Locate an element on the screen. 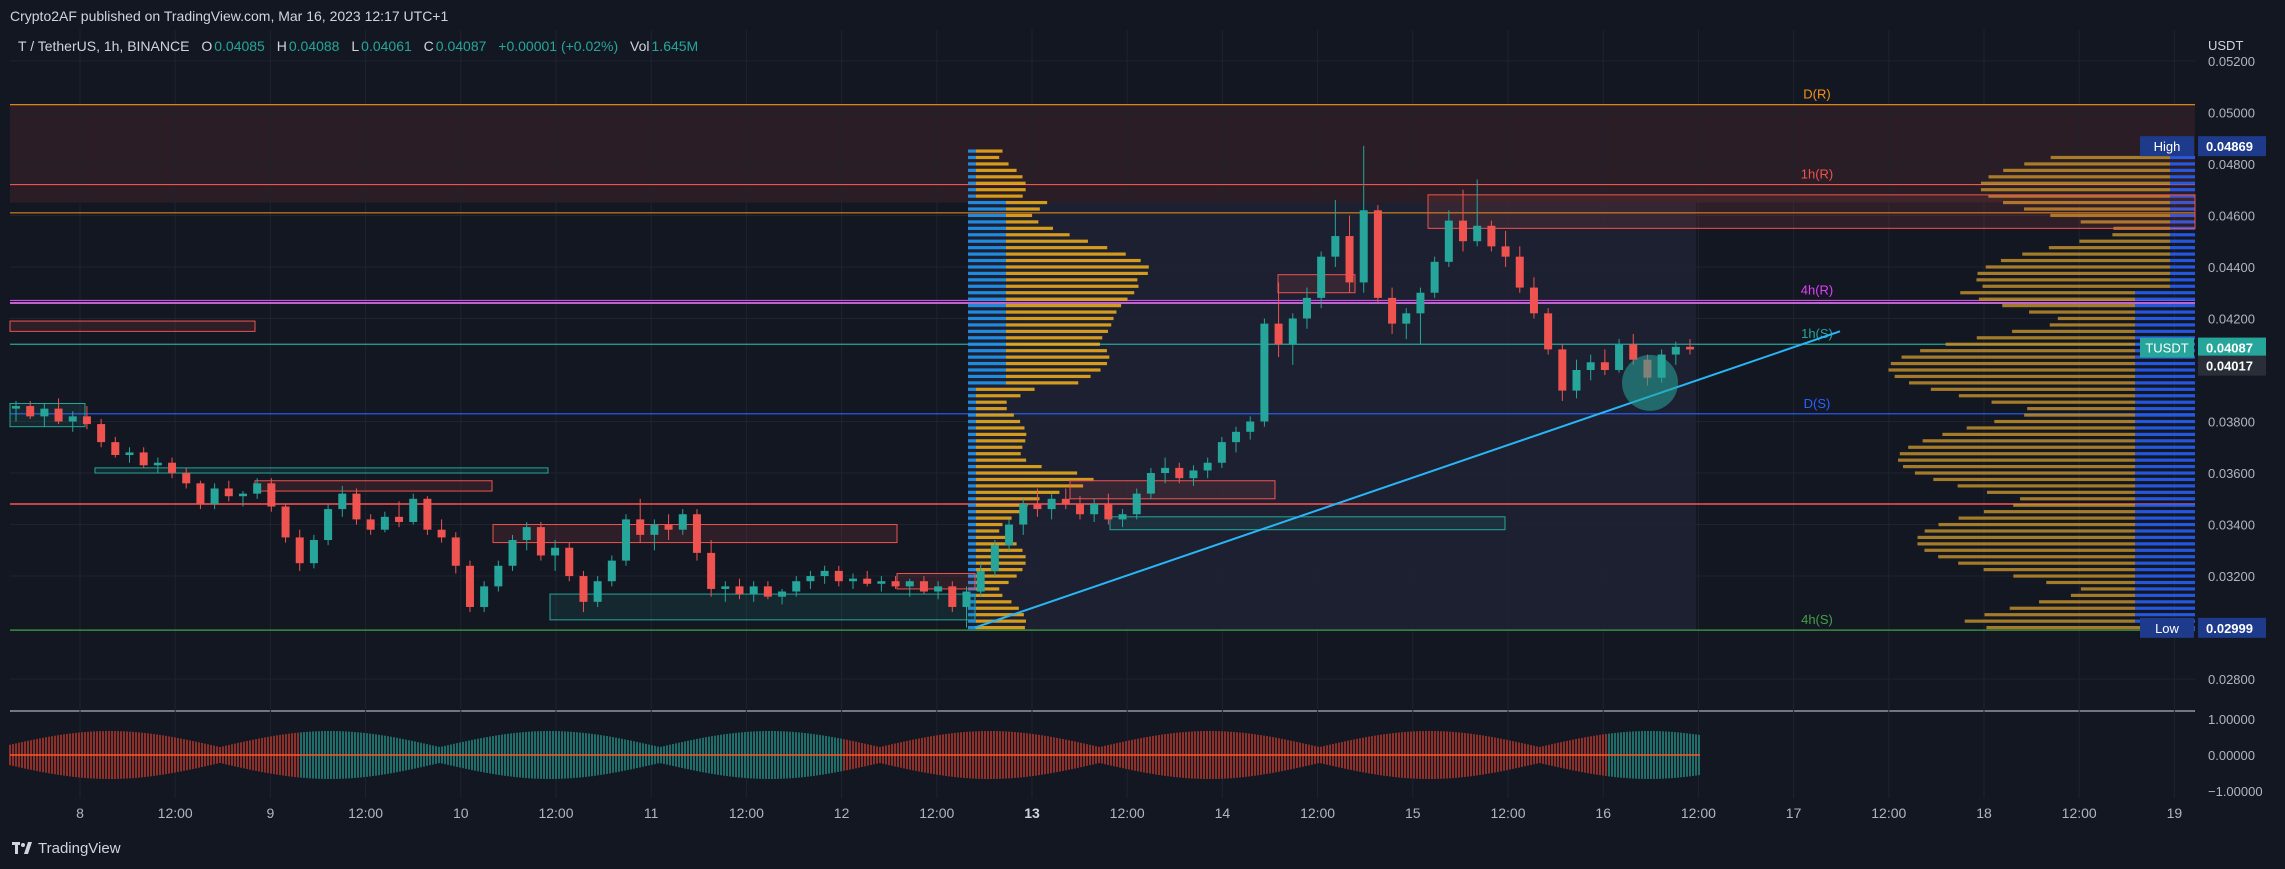 This screenshot has width=2285, height=869. high-label: H is located at coordinates (281, 46).